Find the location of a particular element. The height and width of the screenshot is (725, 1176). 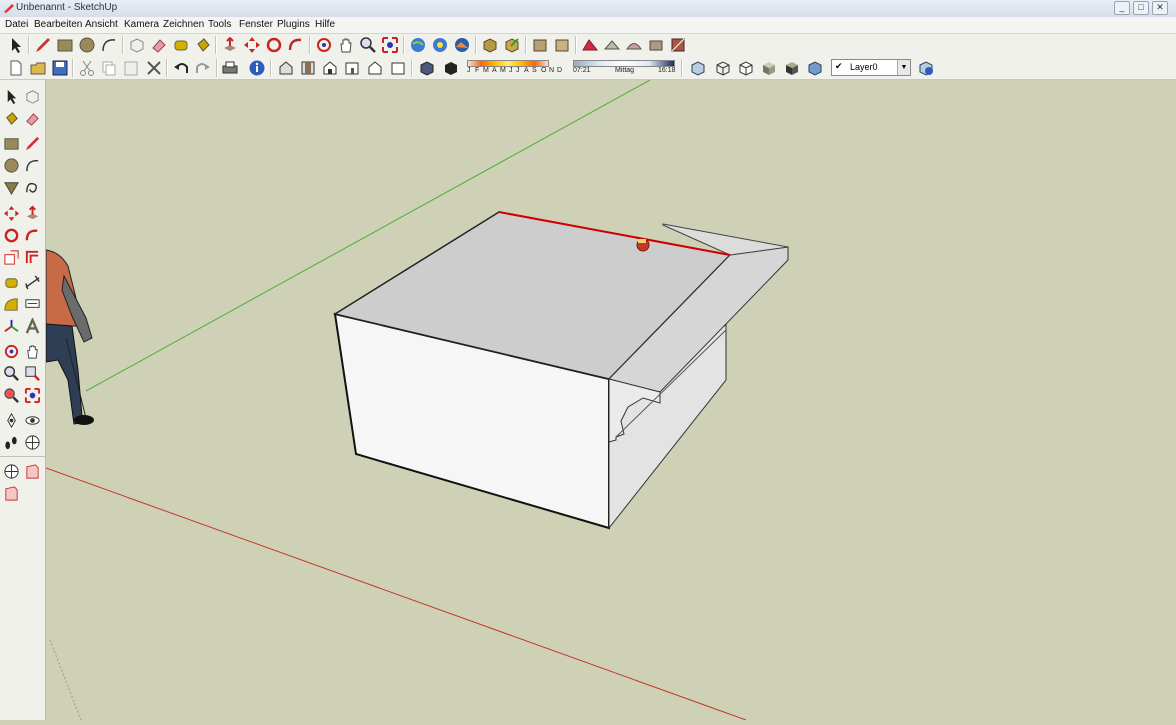

paste-icon is located at coordinates (131, 68).